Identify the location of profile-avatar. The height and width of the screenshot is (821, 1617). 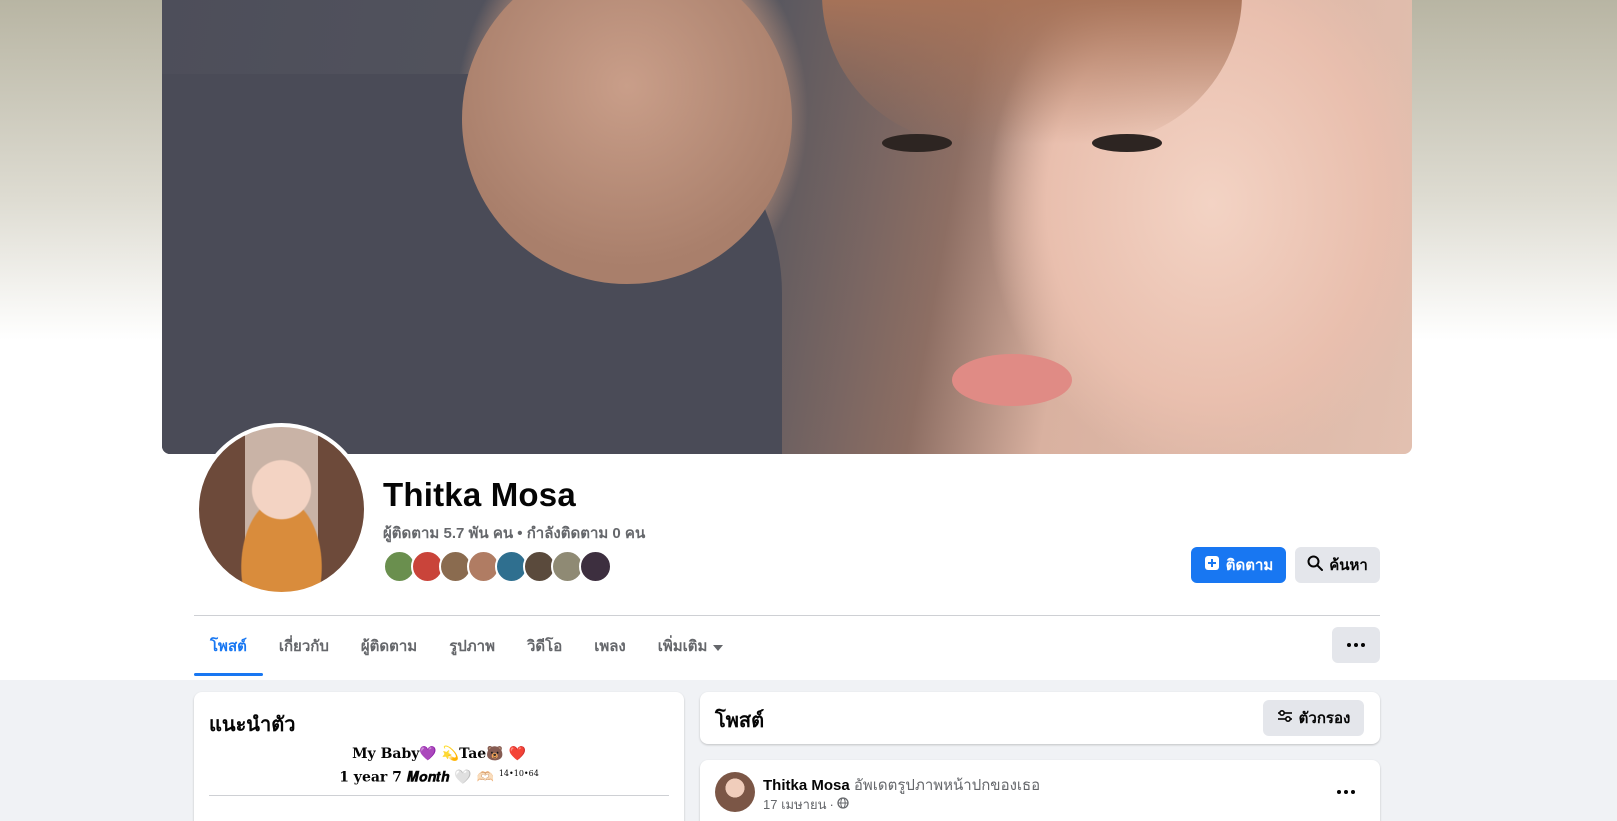
(281, 509).